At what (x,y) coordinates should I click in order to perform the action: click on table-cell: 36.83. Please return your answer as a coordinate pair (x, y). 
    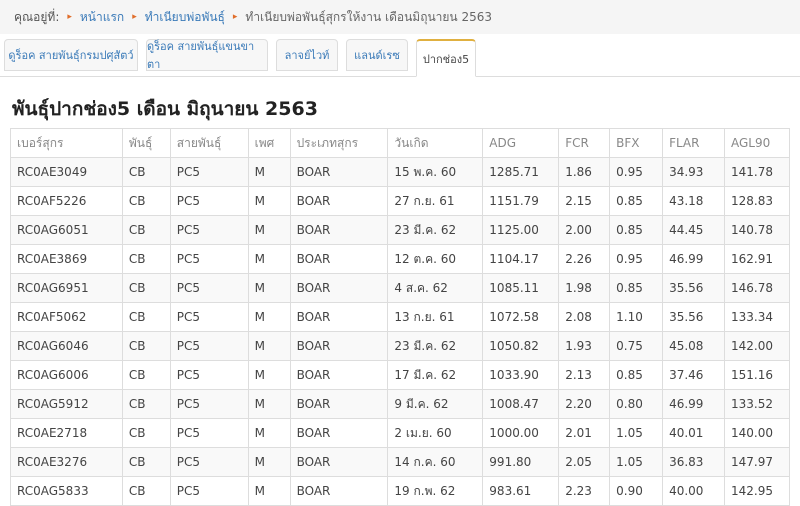
    Looking at the image, I should click on (693, 462).